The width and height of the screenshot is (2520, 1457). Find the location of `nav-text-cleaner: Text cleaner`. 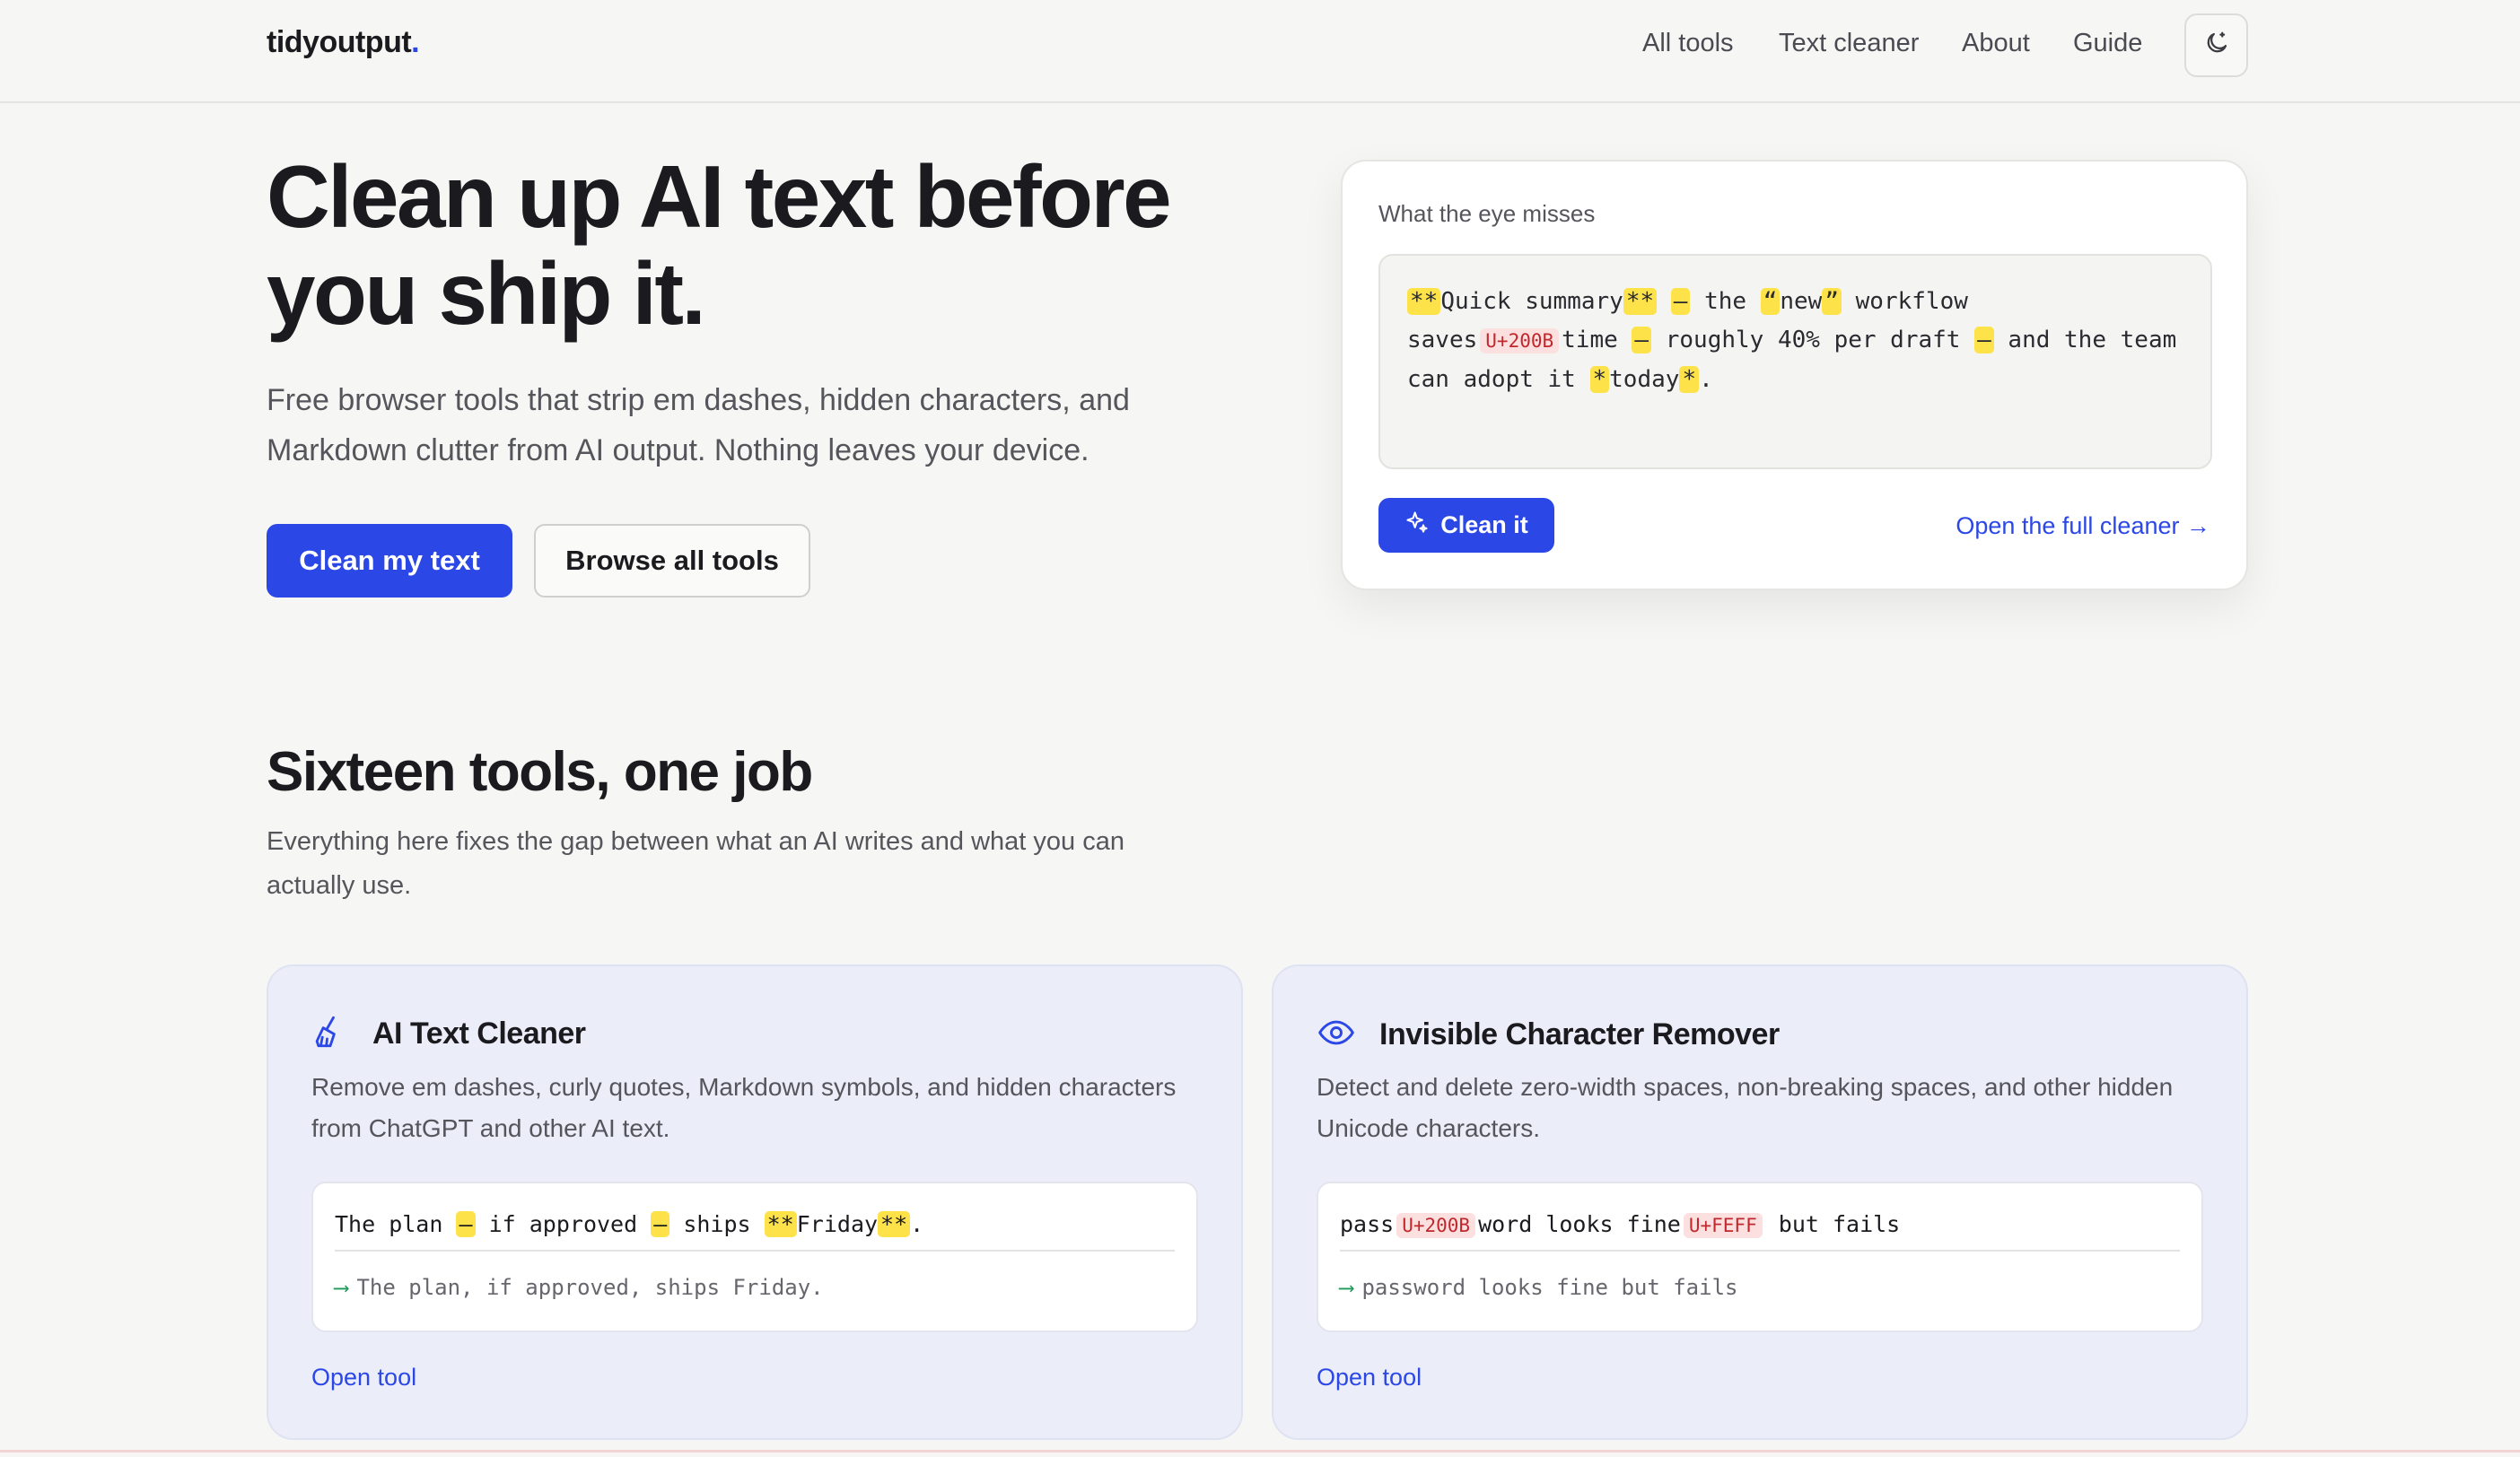

nav-text-cleaner: Text cleaner is located at coordinates (1849, 43).